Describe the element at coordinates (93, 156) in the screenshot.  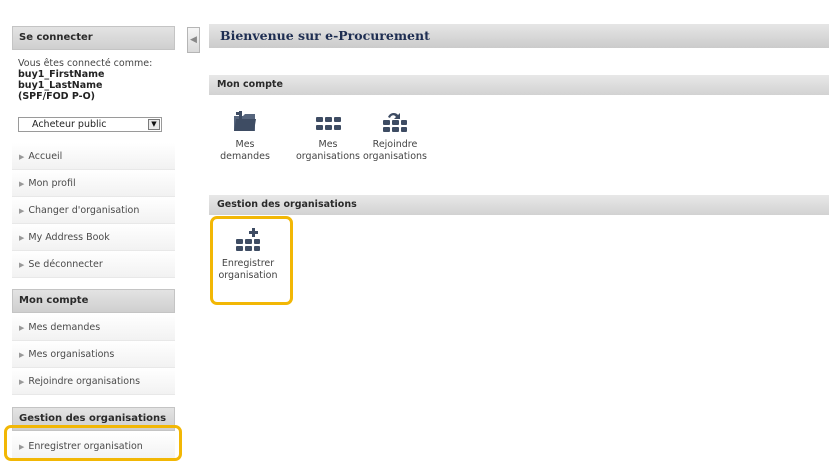
I see `nav-item-accueil: ▶ Accueil` at that location.